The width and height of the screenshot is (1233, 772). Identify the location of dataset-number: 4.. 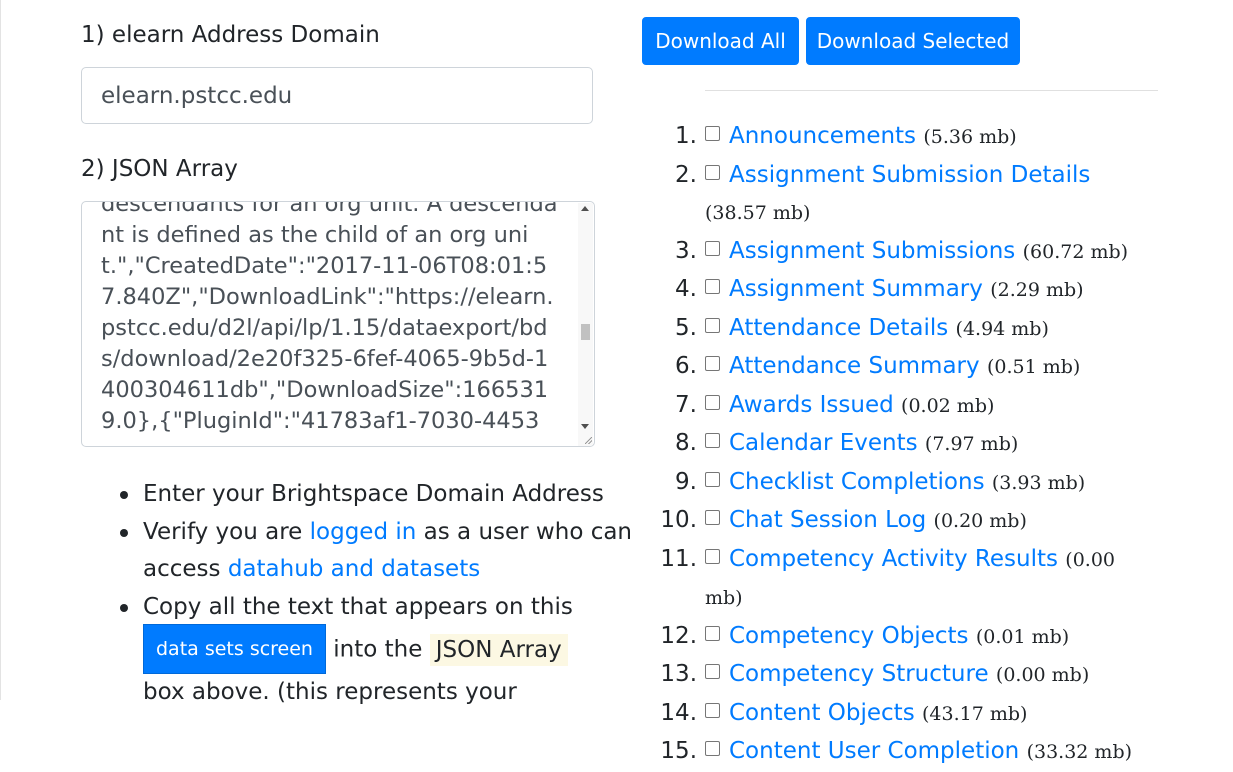
(686, 289).